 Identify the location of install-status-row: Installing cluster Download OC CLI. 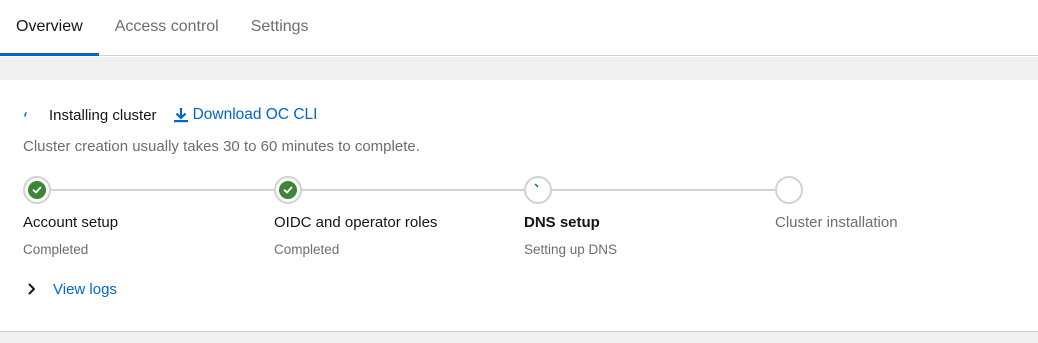
(170, 115).